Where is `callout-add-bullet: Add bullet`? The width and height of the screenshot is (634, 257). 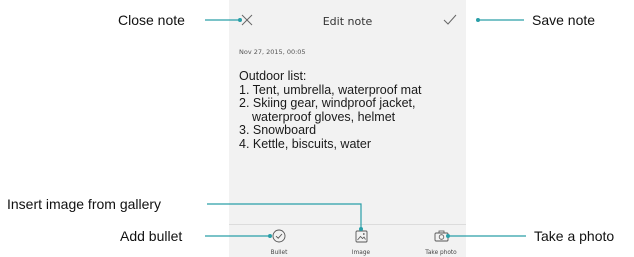
callout-add-bullet: Add bullet is located at coordinates (151, 236).